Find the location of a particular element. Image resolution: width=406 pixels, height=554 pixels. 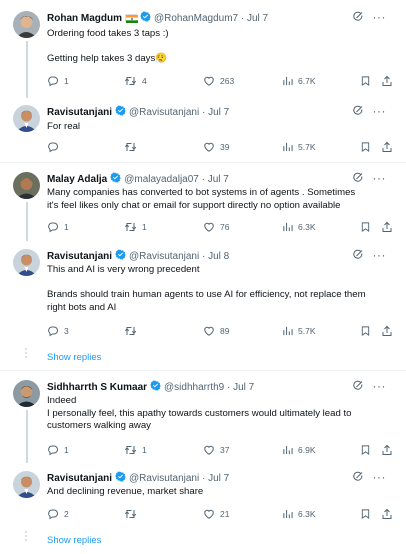

author-name: Malay Adalja is located at coordinates (77, 179).